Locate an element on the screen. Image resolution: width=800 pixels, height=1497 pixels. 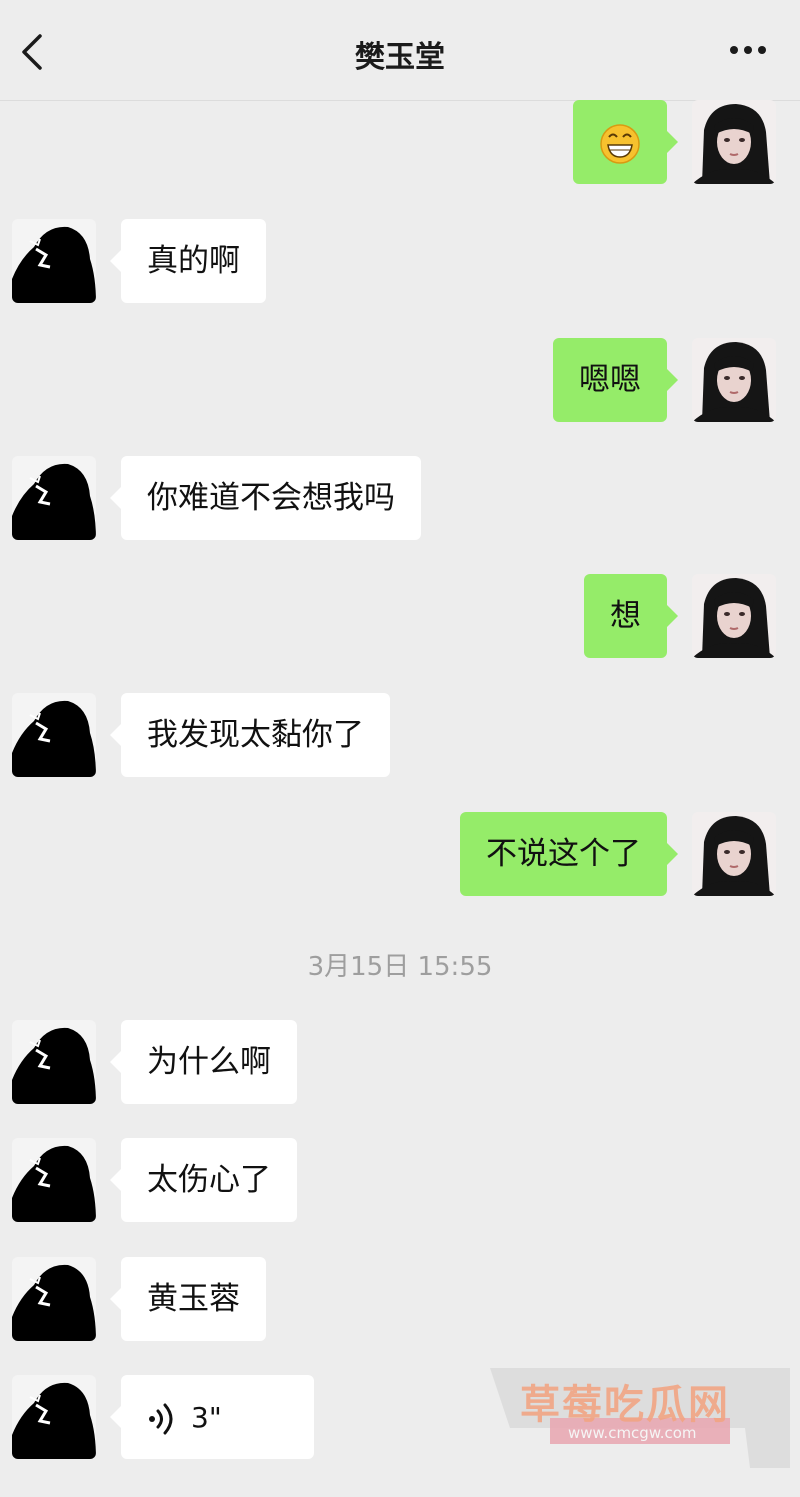
site-watermark: 草莓吃瓜网 www.cmcgw.com is located at coordinates (640, 1418).